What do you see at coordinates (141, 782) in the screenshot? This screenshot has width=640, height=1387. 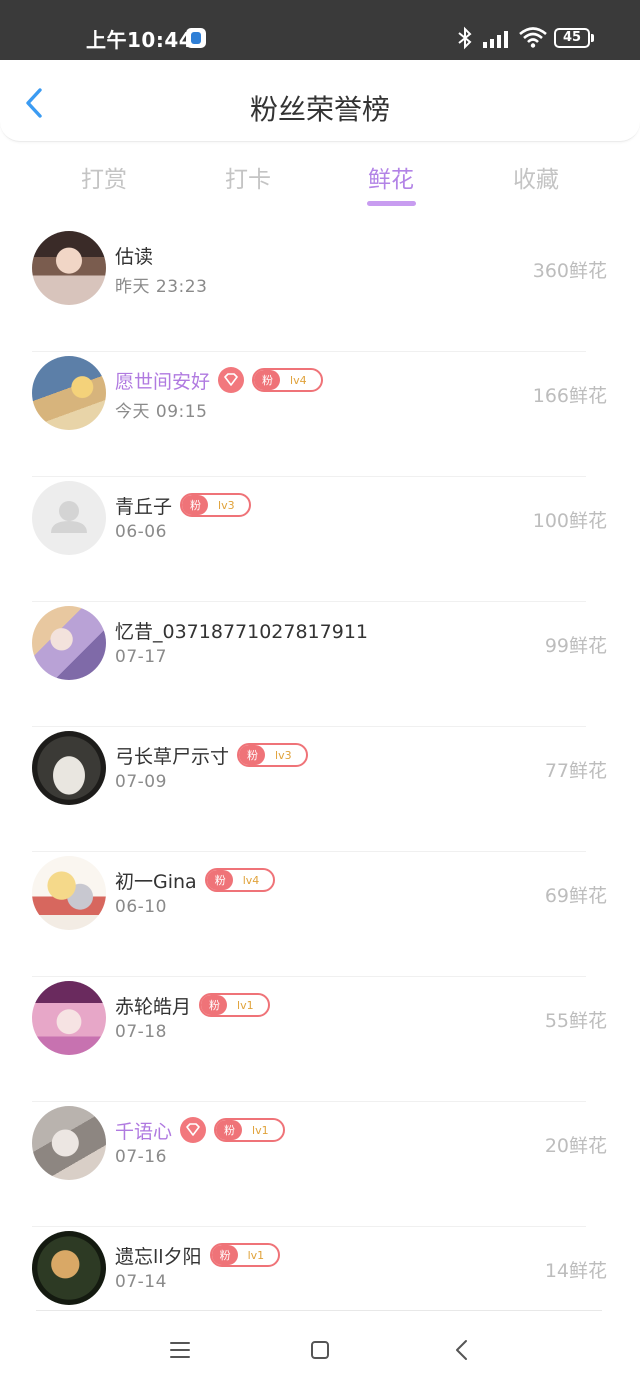 I see `timestamp: 07-09` at bounding box center [141, 782].